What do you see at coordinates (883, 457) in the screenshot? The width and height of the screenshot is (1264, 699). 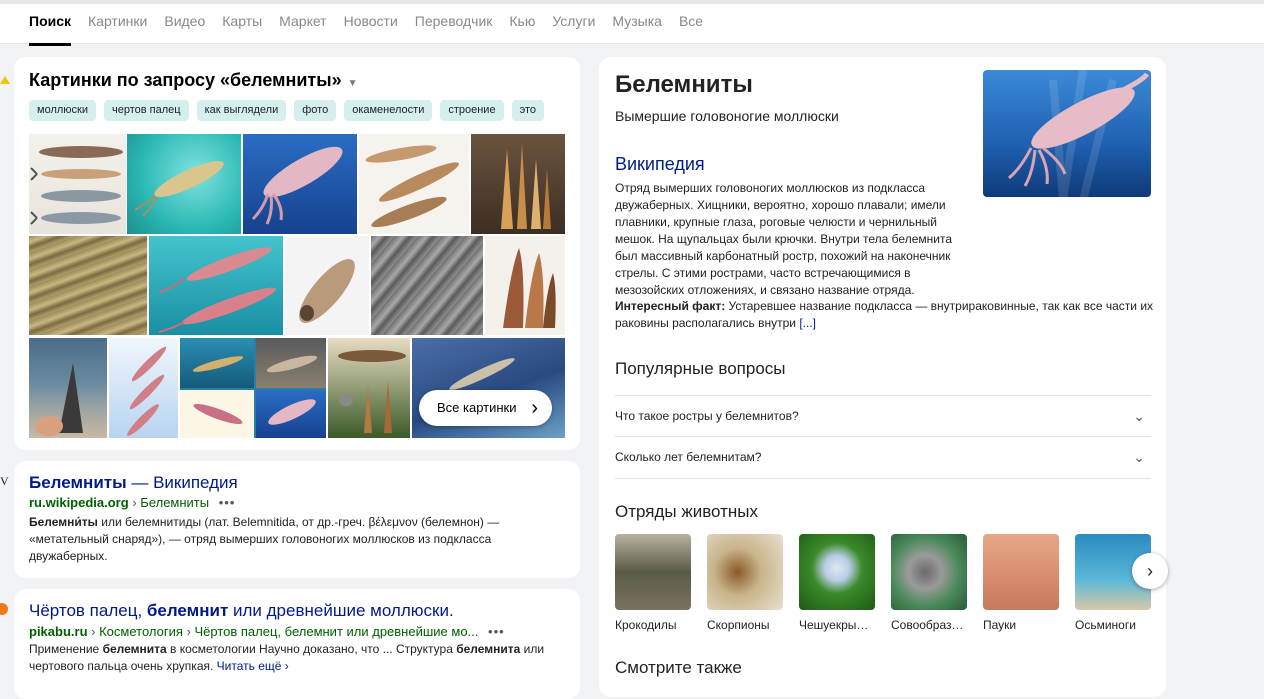 I see `faq-item: Сколько лет белемнитам? ⌄` at bounding box center [883, 457].